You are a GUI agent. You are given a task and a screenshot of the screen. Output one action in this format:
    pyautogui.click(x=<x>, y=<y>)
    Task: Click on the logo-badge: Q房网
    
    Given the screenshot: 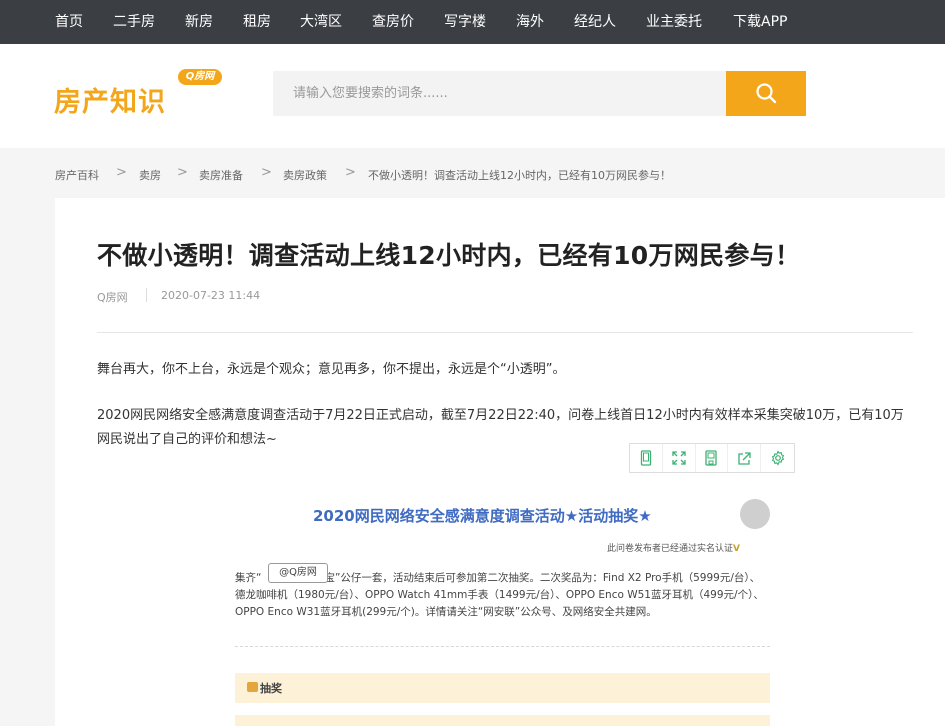 What is the action you would take?
    pyautogui.click(x=200, y=77)
    